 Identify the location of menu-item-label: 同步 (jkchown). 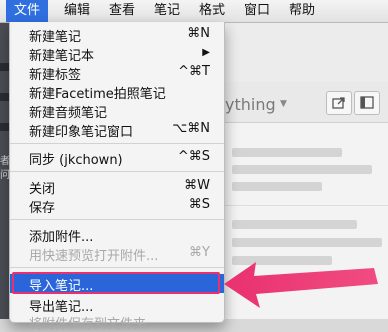
(76, 160).